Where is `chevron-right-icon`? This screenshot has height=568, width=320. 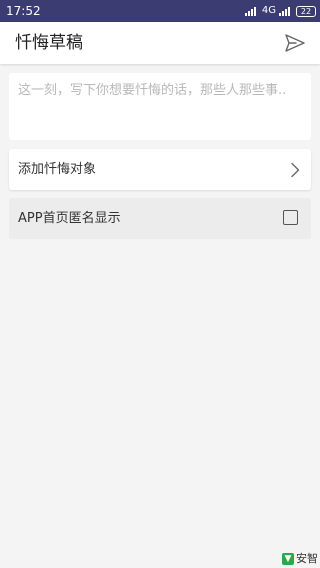
chevron-right-icon is located at coordinates (295, 170).